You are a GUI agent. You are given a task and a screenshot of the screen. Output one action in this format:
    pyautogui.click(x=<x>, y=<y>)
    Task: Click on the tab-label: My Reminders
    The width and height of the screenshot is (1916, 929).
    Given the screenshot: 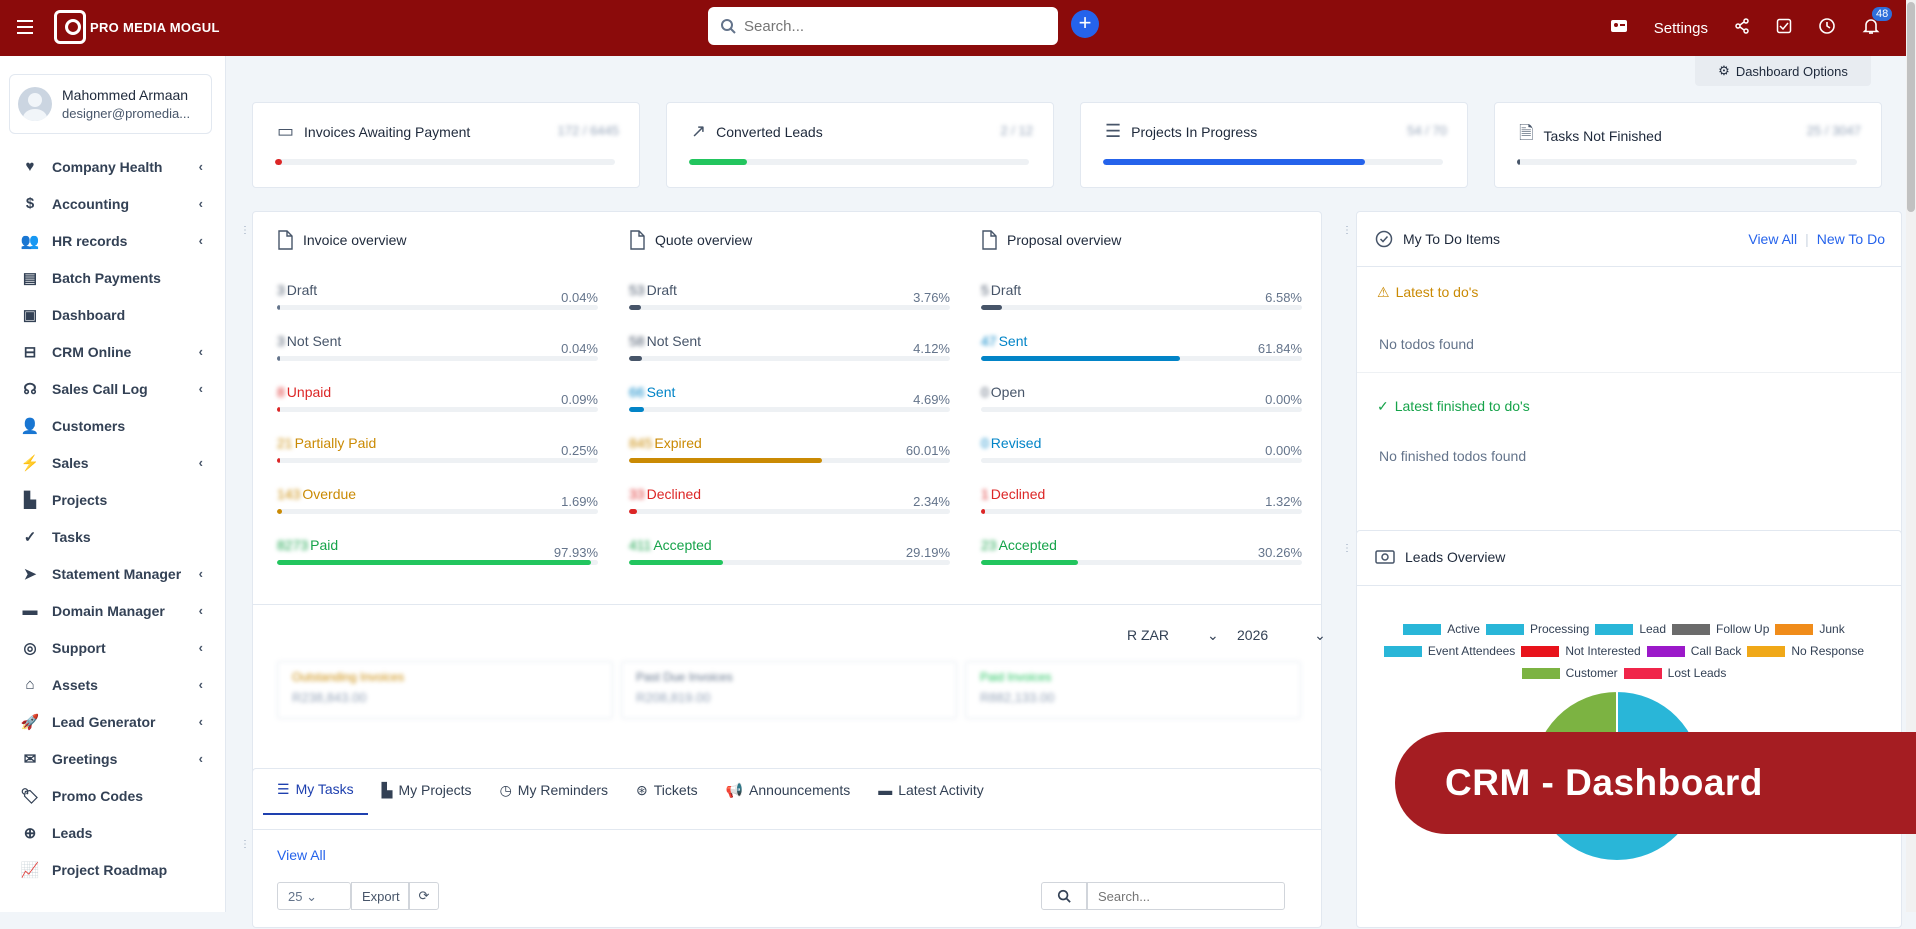 What is the action you would take?
    pyautogui.click(x=563, y=790)
    